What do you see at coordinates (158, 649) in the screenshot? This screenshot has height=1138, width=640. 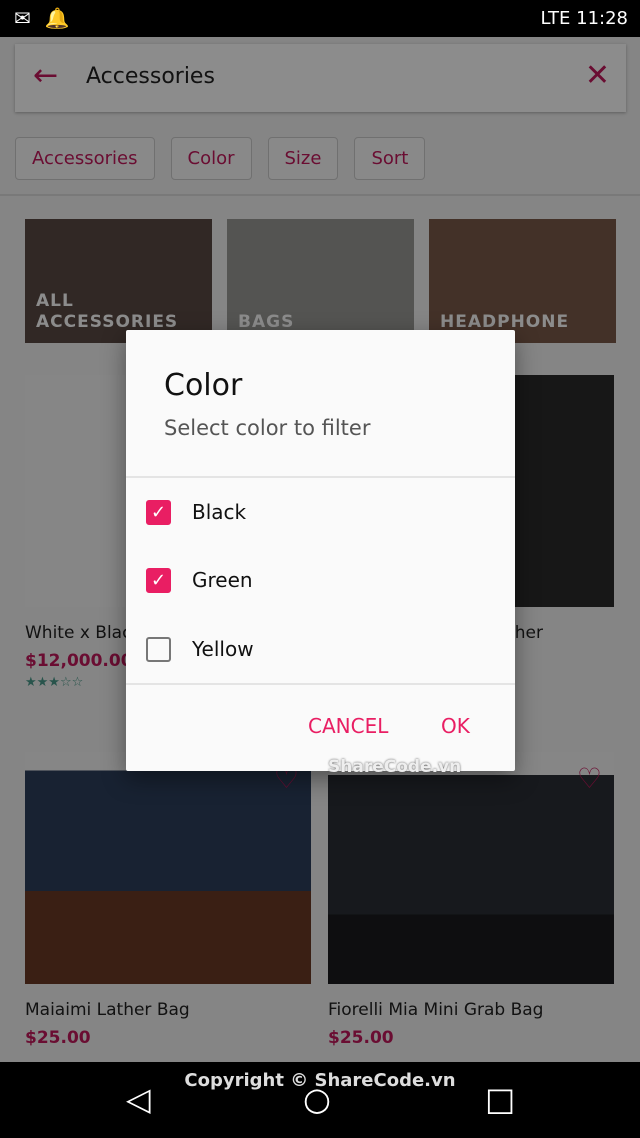 I see `checkbox-unchecked` at bounding box center [158, 649].